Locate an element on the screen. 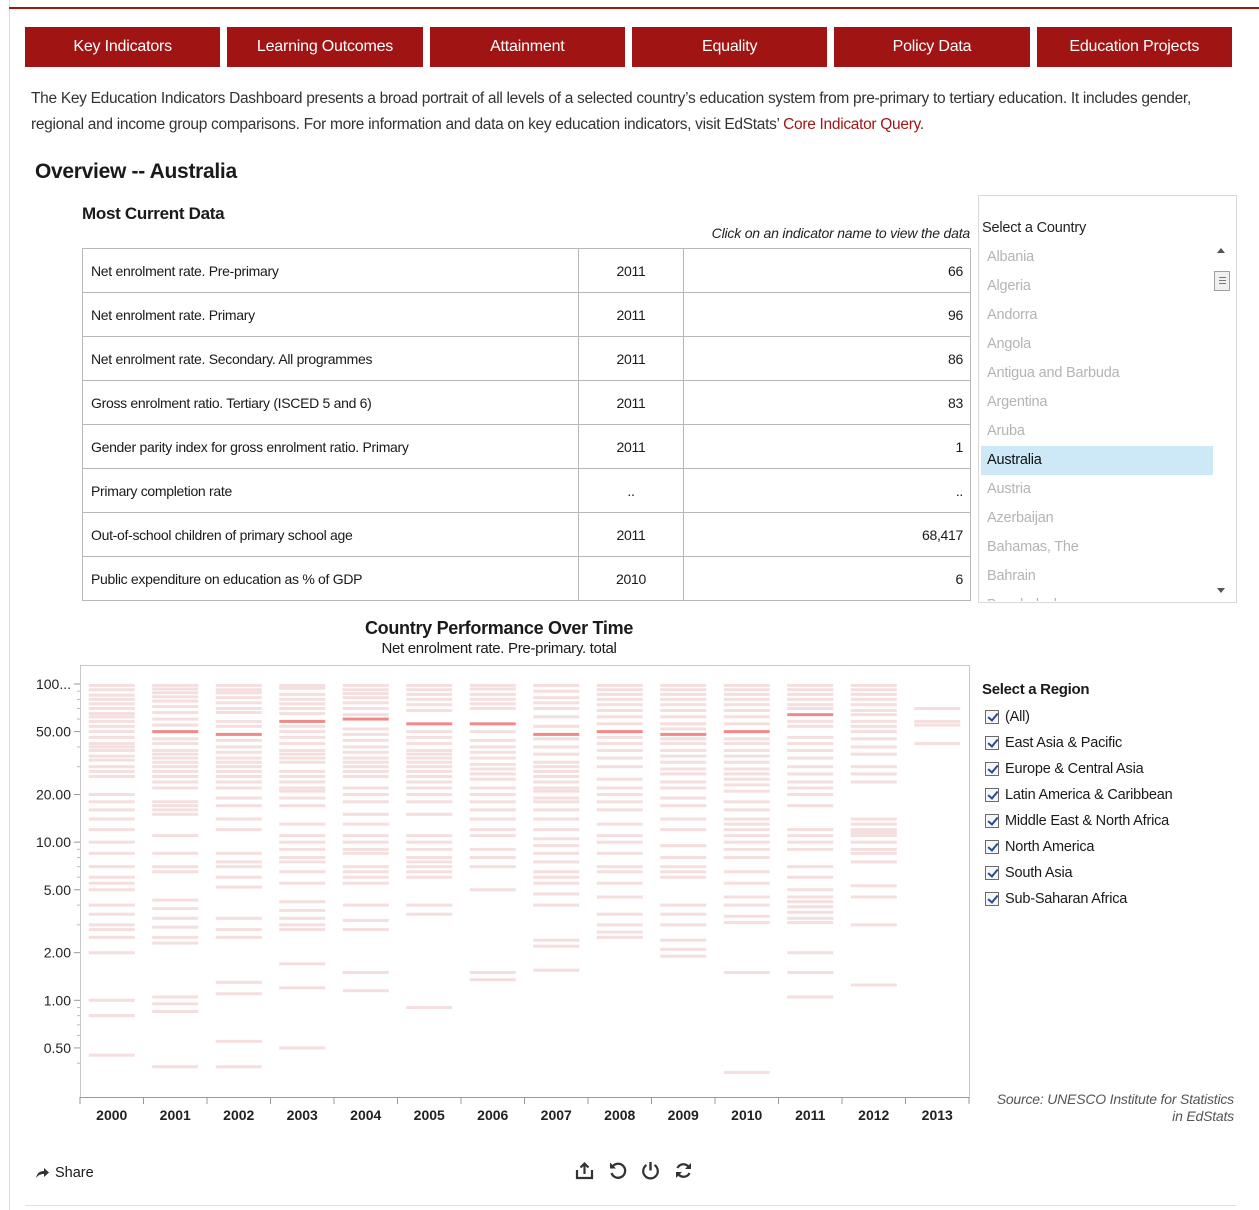 This screenshot has height=1210, width=1259. x-tick-label: 2005 is located at coordinates (429, 1115).